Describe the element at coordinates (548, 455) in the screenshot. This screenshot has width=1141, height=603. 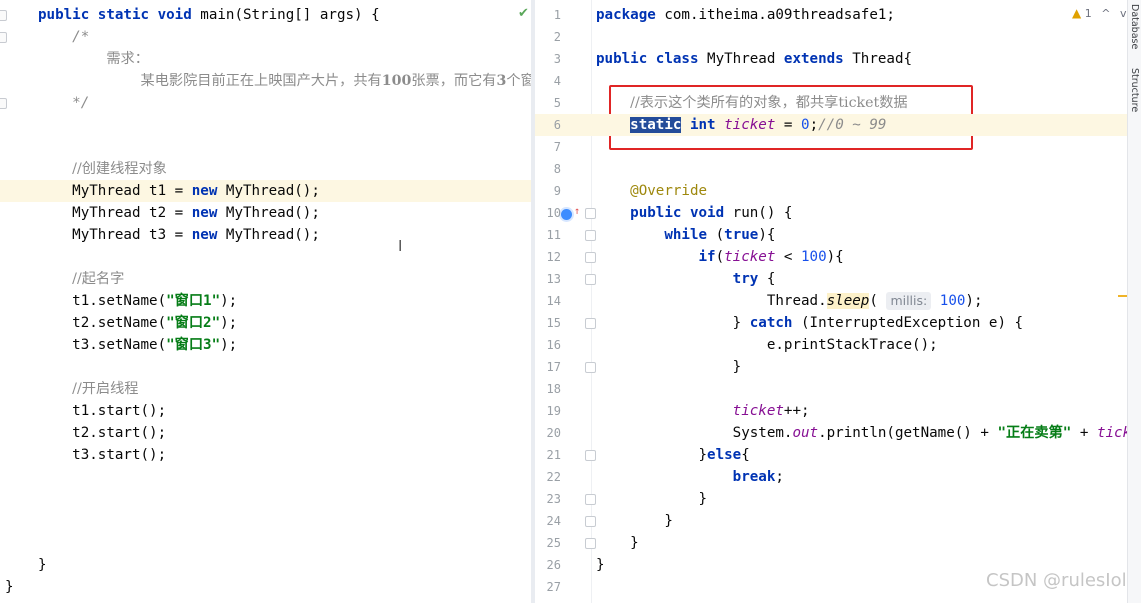
I see `line-number: 21` at that location.